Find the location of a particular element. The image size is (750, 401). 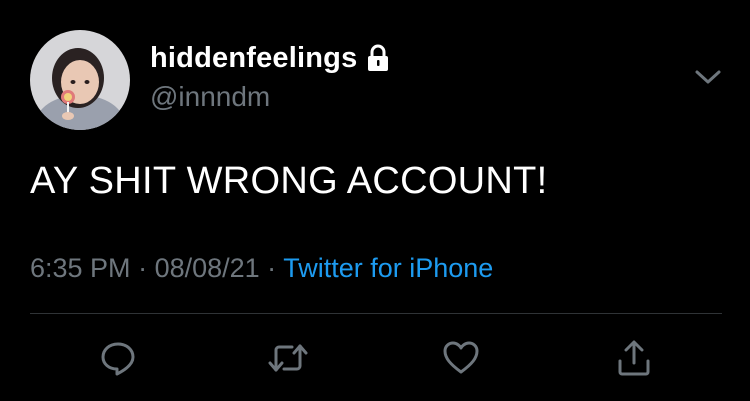

tweet-date: 08/08/21 is located at coordinates (207, 268).